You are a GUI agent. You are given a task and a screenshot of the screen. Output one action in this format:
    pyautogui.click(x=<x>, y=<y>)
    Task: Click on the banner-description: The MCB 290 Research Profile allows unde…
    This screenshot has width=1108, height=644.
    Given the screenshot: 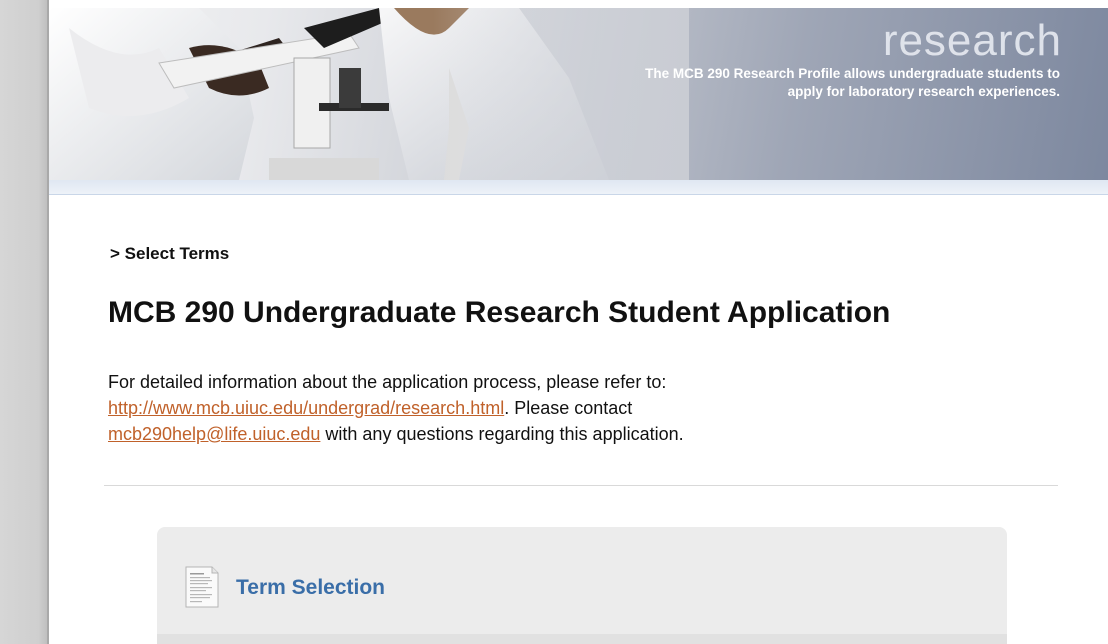 What is the action you would take?
    pyautogui.click(x=852, y=82)
    